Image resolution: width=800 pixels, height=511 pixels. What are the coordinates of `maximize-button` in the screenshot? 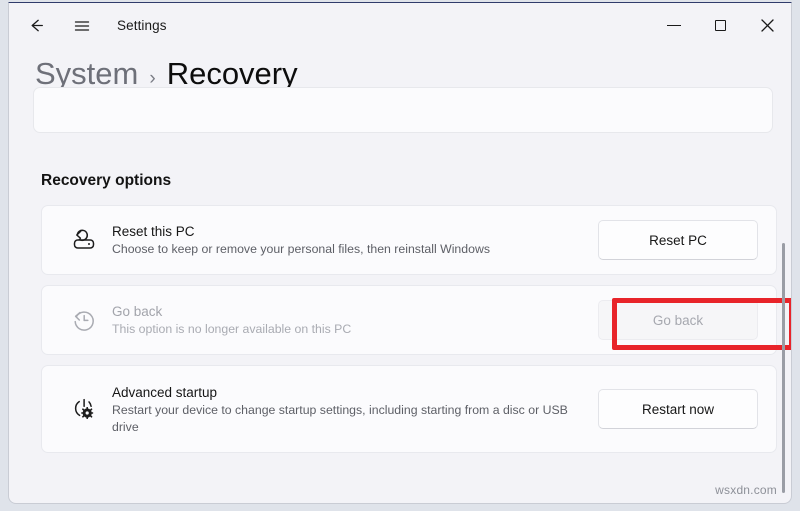 It's located at (720, 25).